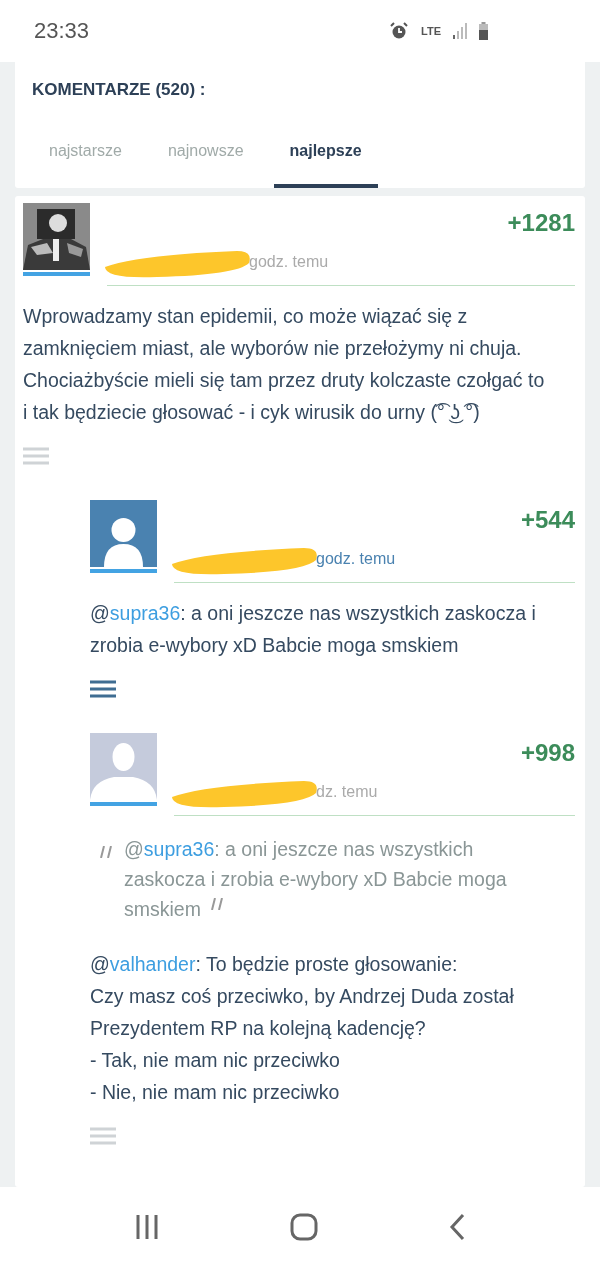 This screenshot has height=1267, width=600. I want to click on menu-icon, so click(103, 689).